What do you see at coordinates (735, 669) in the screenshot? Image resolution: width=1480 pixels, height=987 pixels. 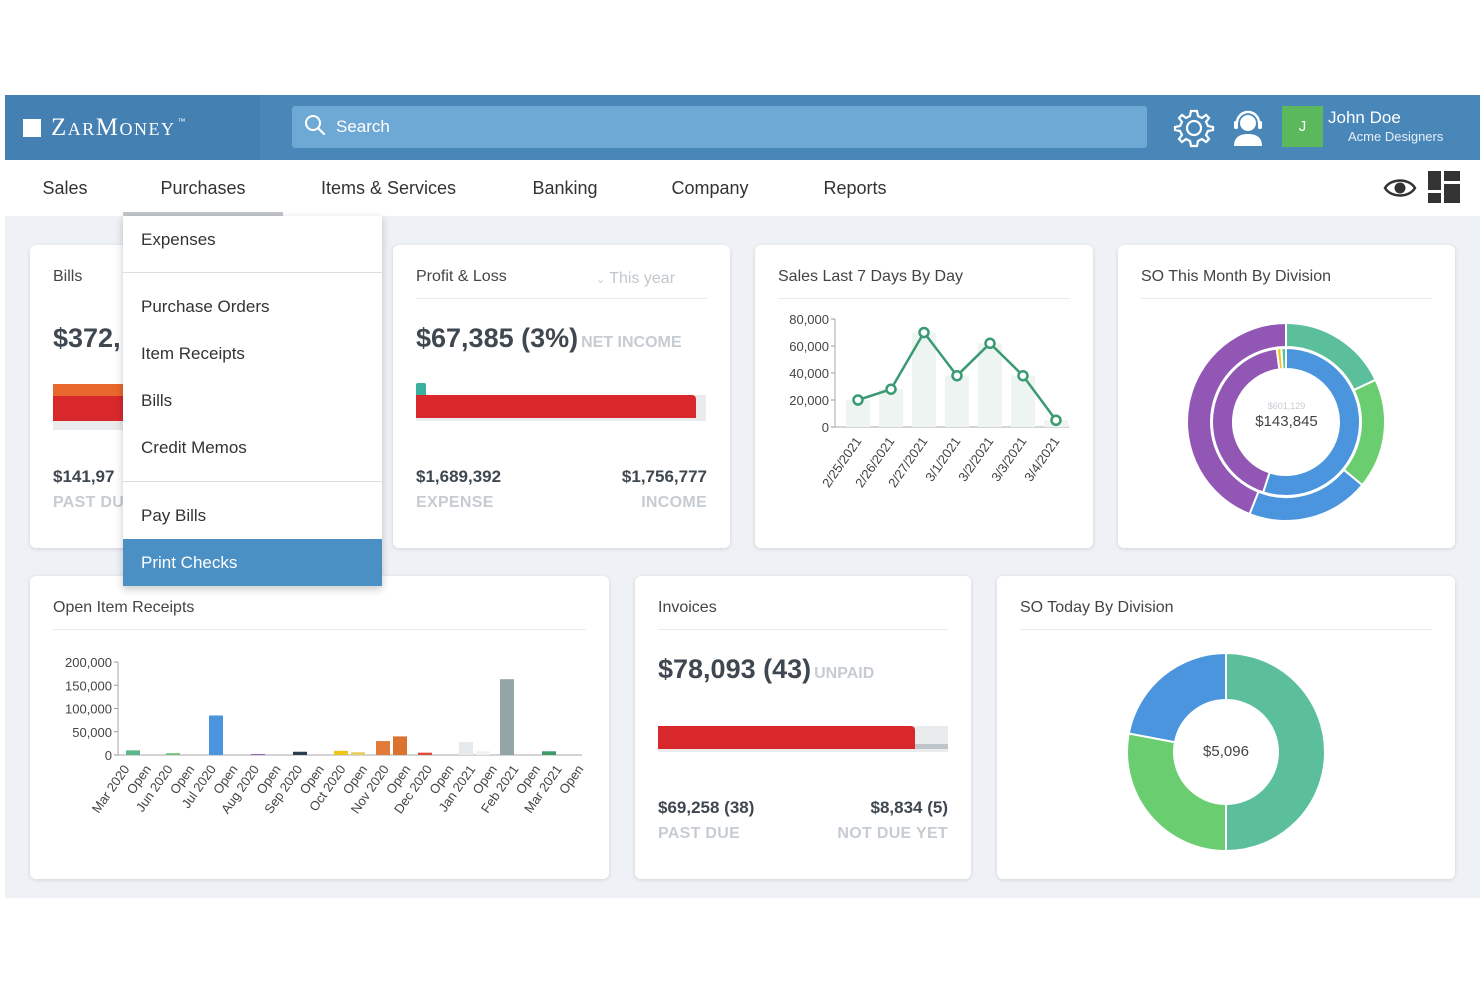 I see `unpaid-value: $78,093 (43)` at bounding box center [735, 669].